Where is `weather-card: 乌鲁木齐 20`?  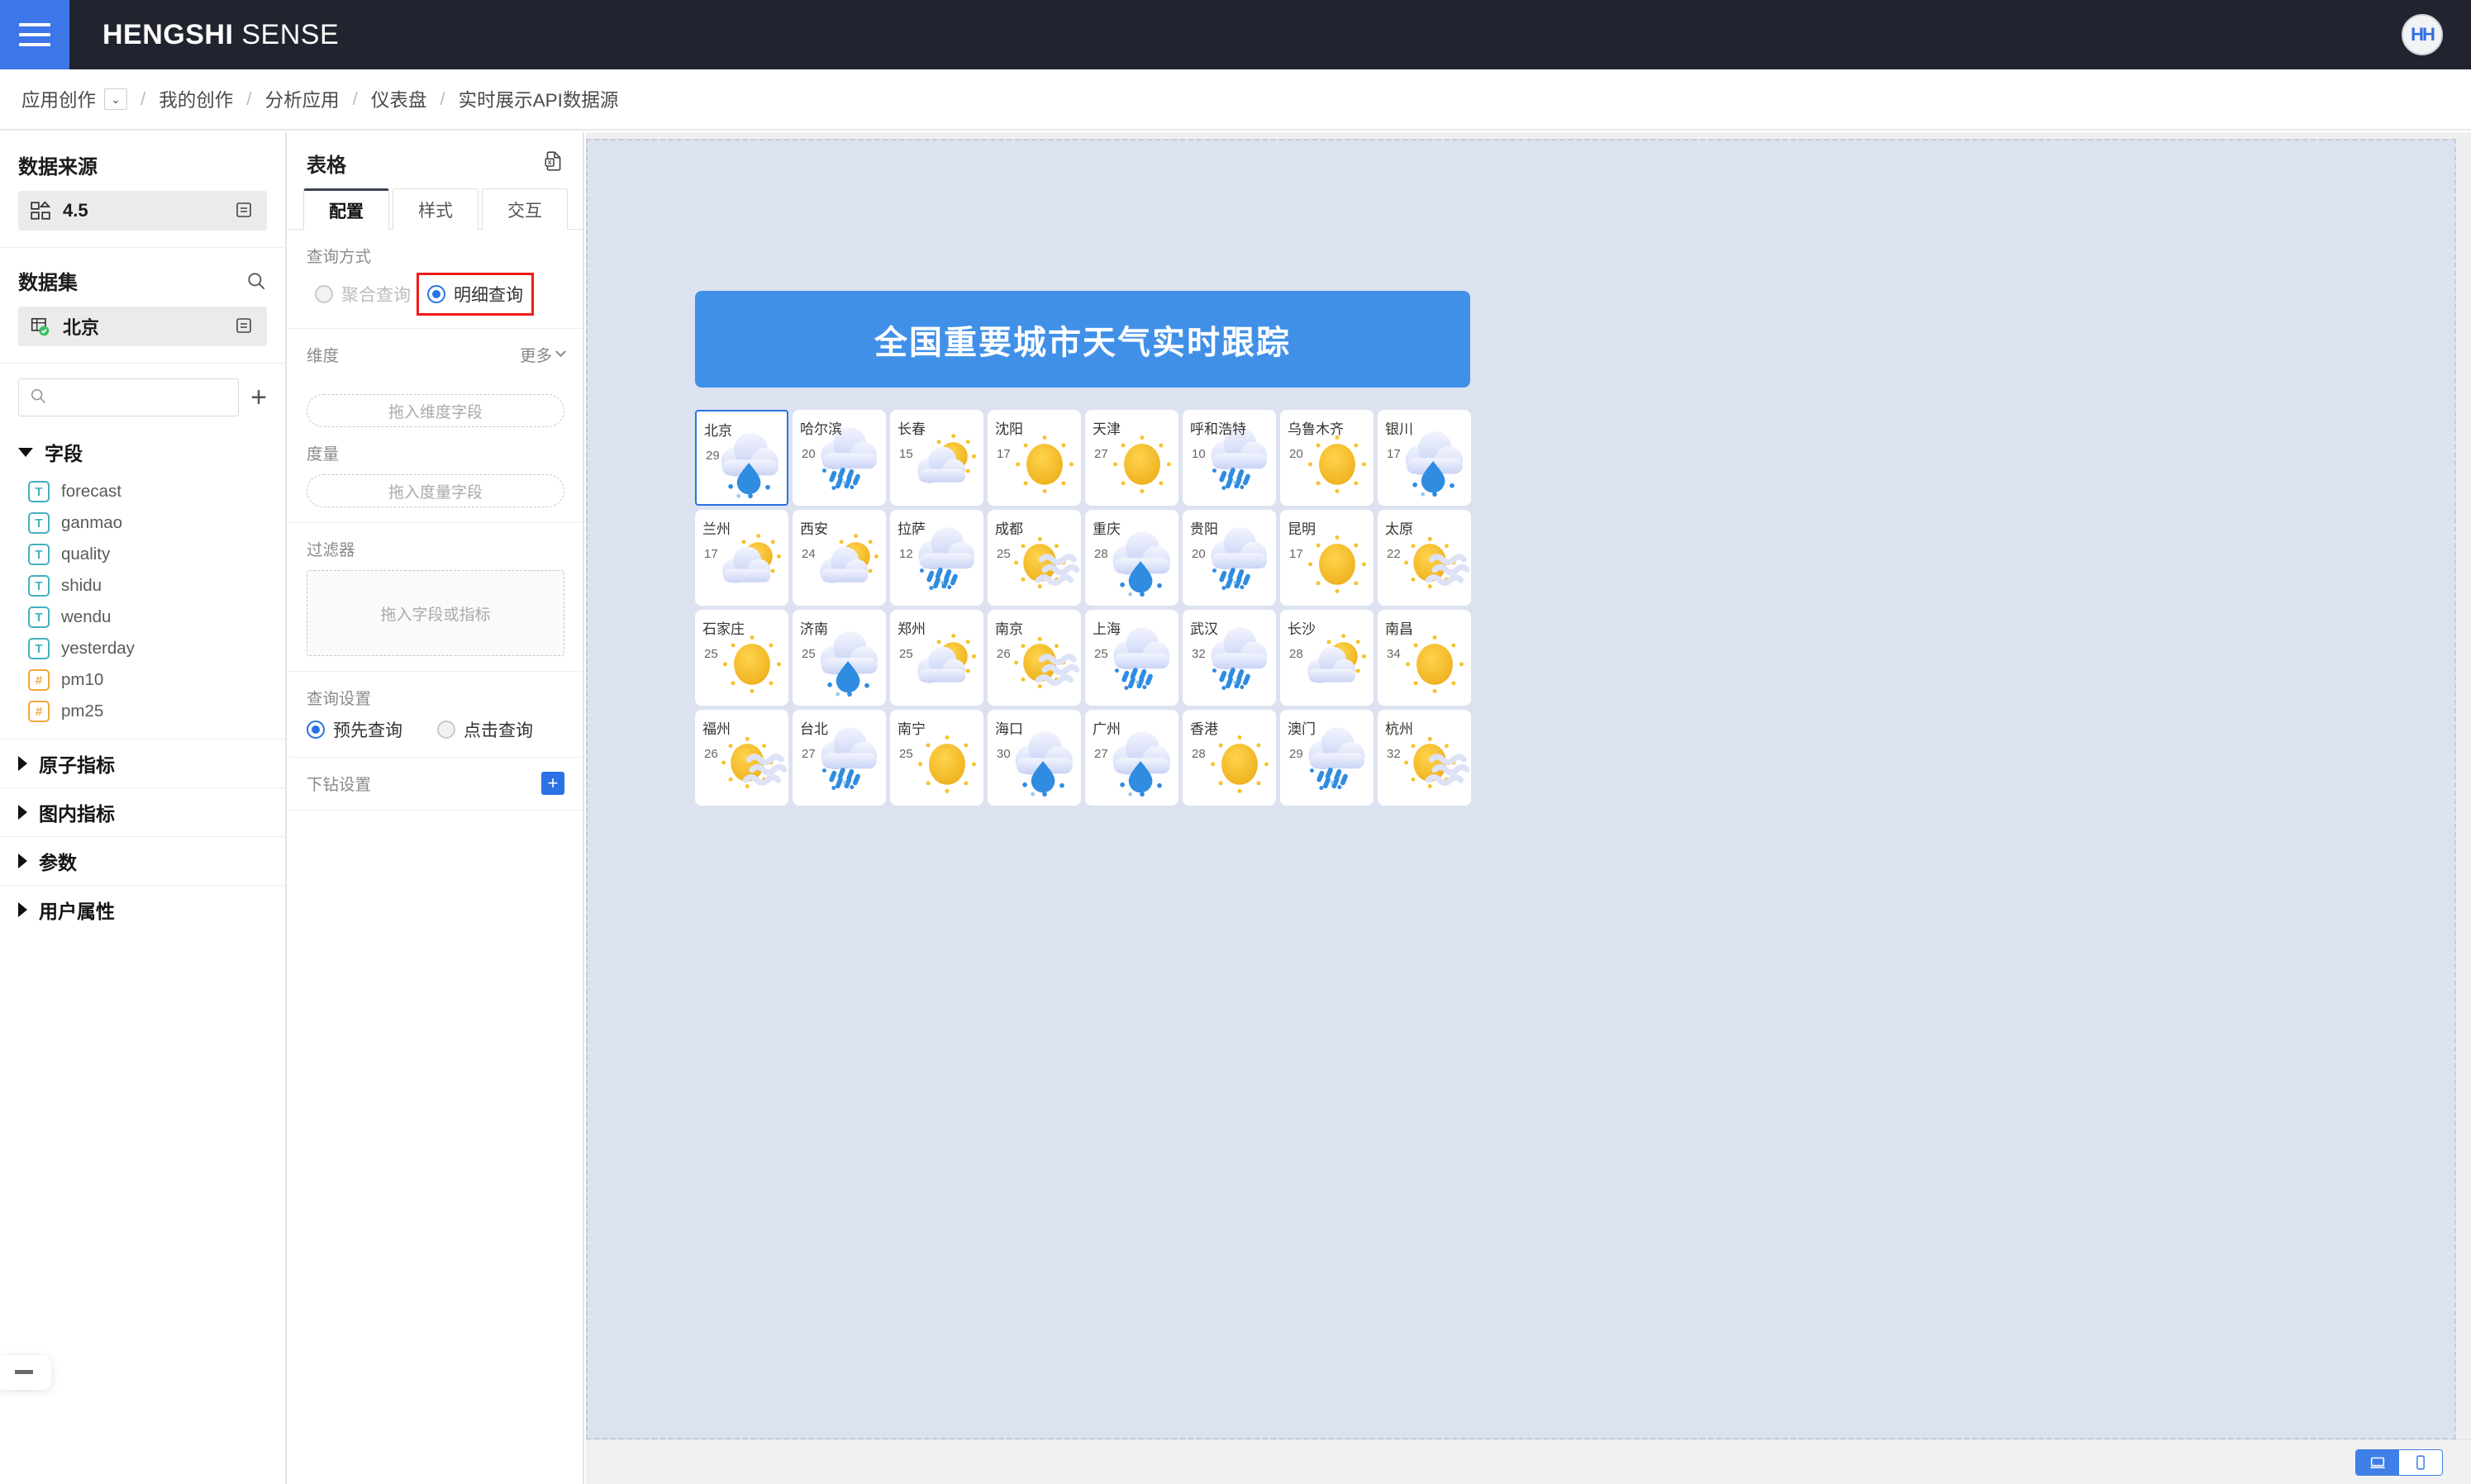
weather-card: 乌鲁木齐 20 is located at coordinates (1327, 458).